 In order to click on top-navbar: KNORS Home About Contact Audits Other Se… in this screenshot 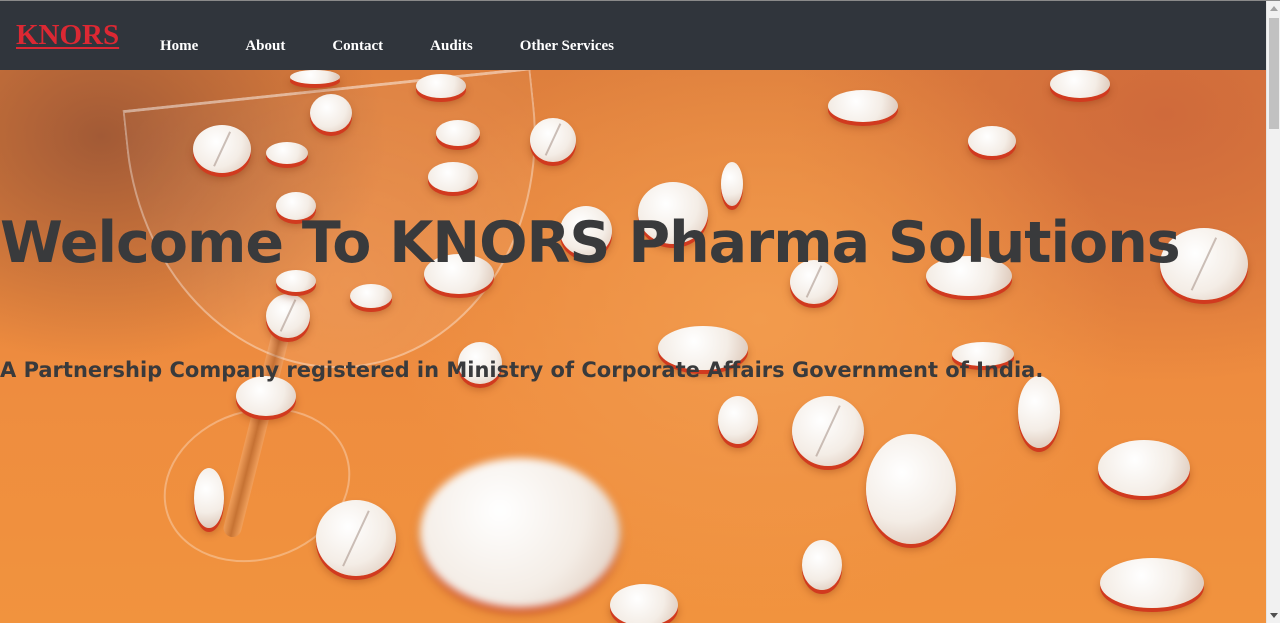, I will do `click(633, 35)`.